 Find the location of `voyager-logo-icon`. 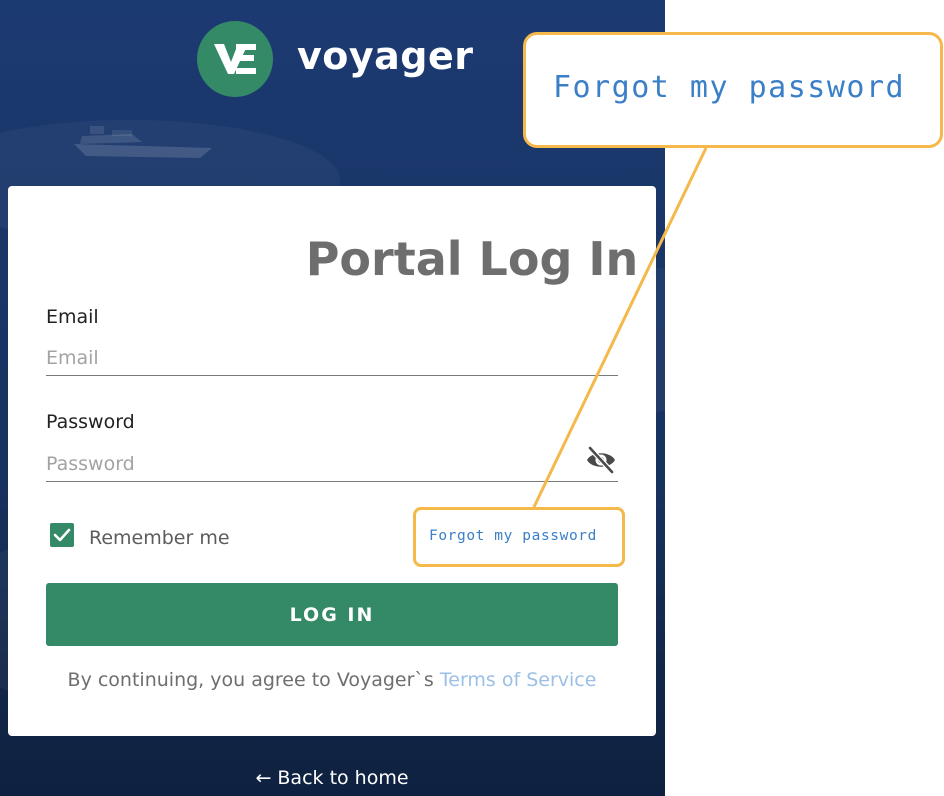

voyager-logo-icon is located at coordinates (235, 59).